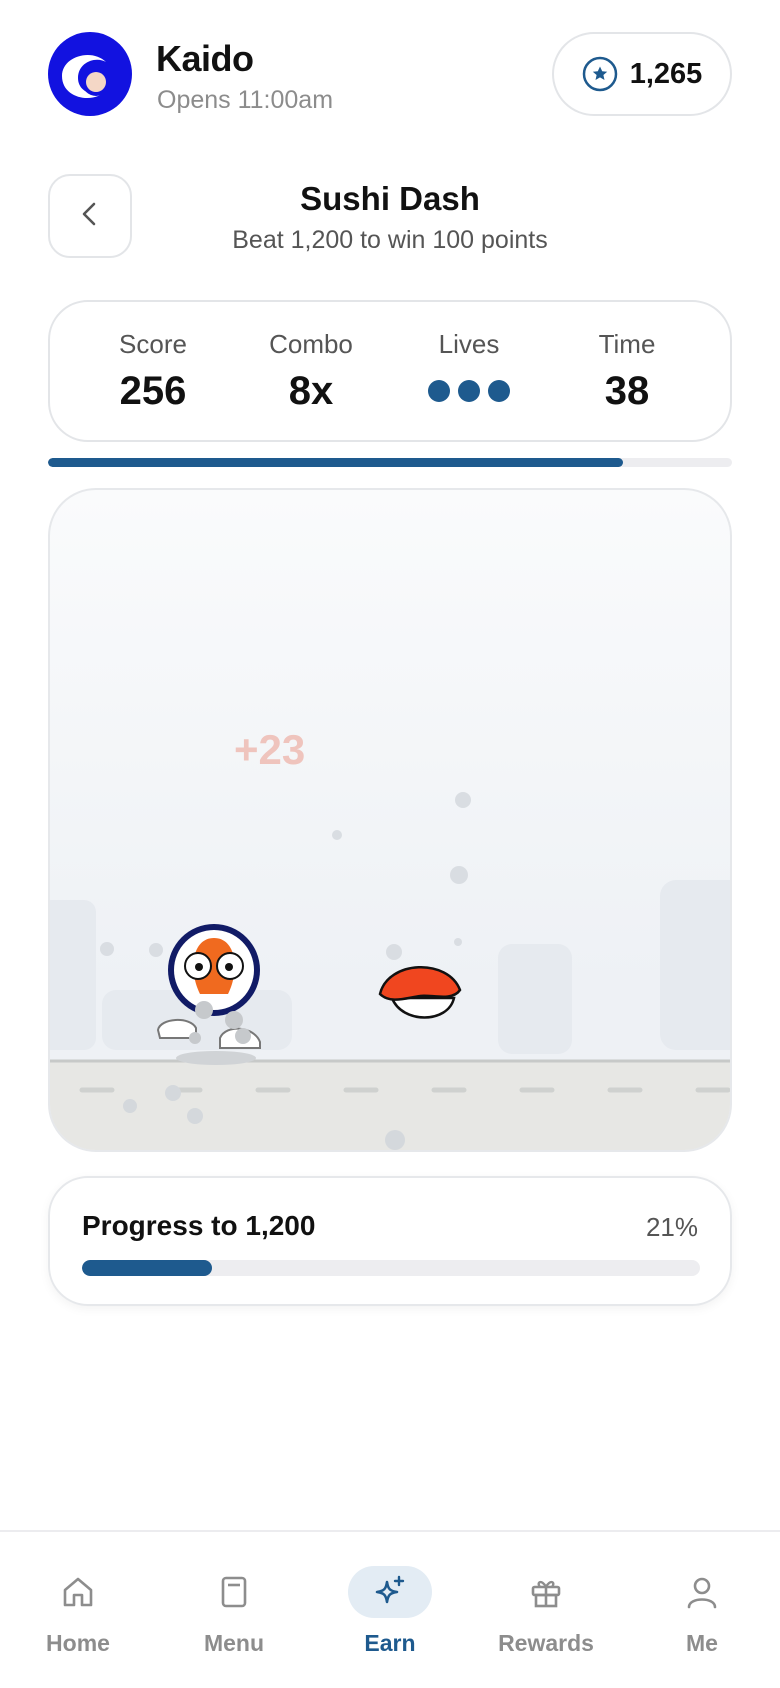  Describe the element at coordinates (627, 390) in the screenshot. I see `time-value: 38` at that location.